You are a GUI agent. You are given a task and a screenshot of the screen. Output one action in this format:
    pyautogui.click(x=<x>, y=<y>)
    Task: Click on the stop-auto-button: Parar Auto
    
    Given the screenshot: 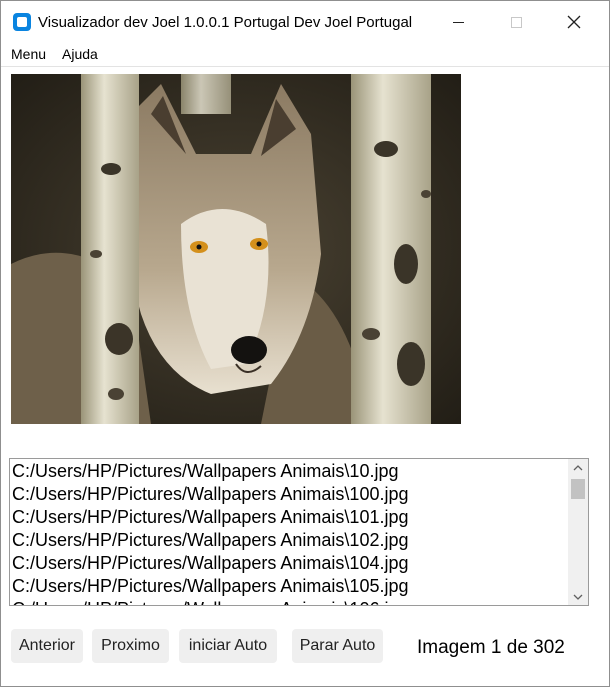 What is the action you would take?
    pyautogui.click(x=337, y=646)
    